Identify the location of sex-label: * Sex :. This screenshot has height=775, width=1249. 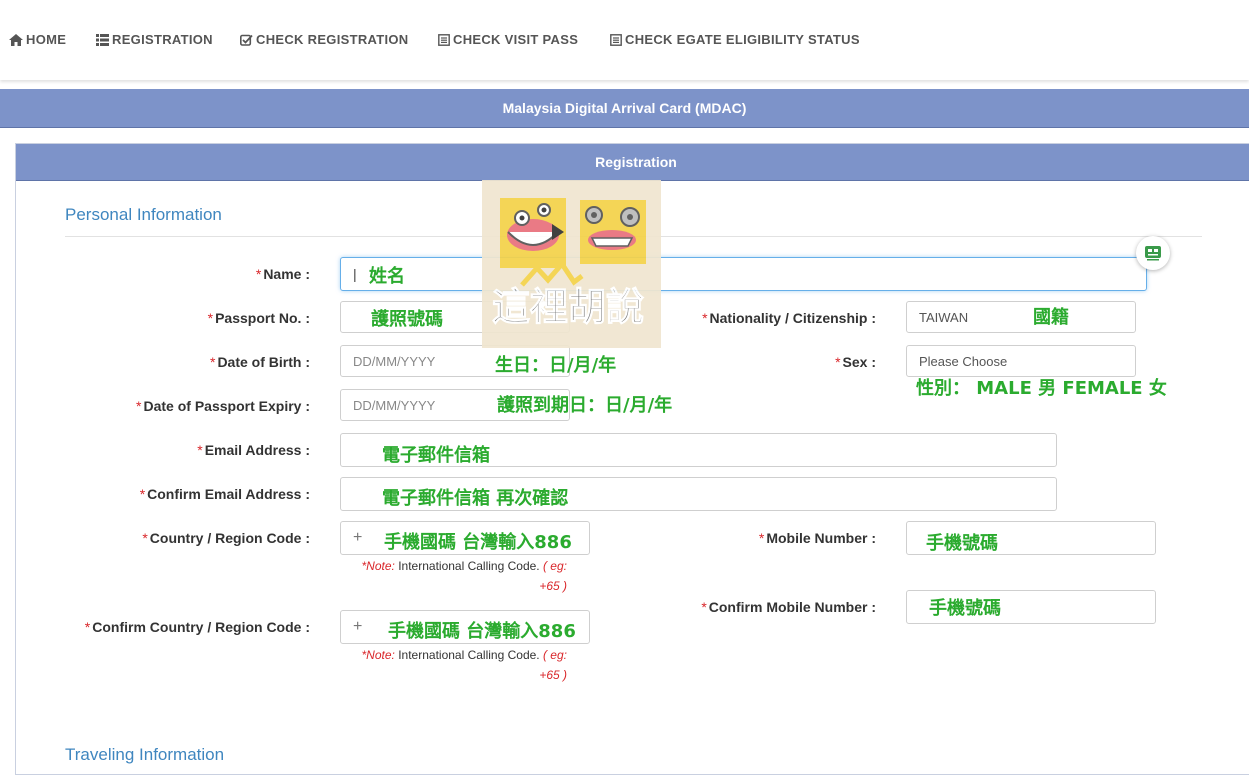
(855, 362).